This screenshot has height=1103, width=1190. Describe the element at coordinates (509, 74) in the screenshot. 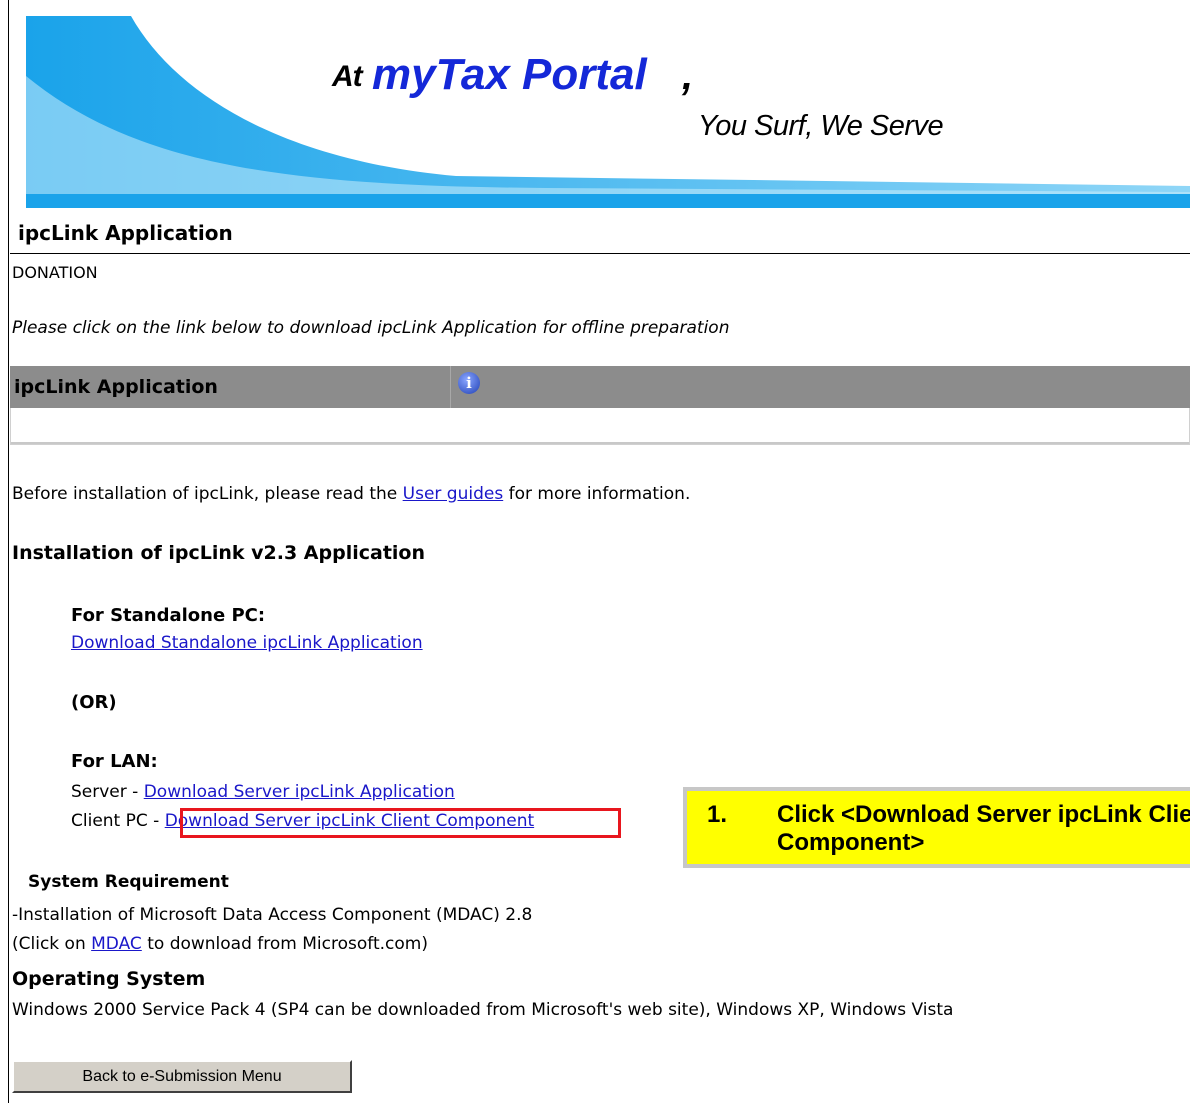

I see `banner-brand-text: myTax Portal` at that location.